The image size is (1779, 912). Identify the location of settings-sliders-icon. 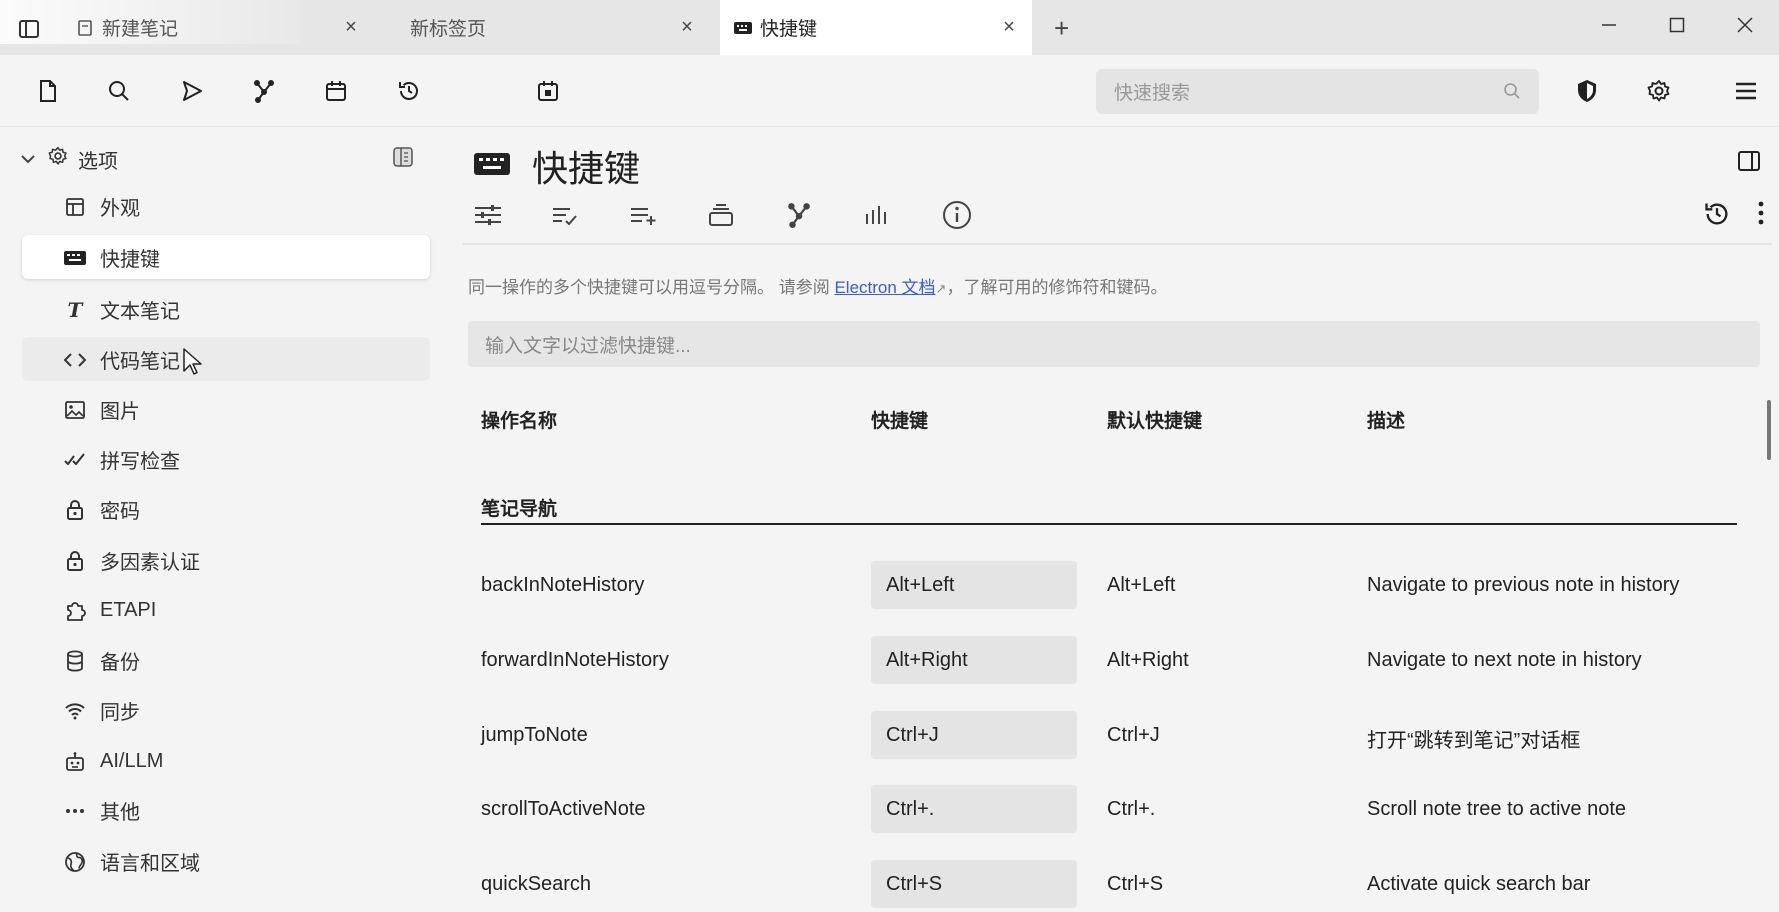
(513, 215).